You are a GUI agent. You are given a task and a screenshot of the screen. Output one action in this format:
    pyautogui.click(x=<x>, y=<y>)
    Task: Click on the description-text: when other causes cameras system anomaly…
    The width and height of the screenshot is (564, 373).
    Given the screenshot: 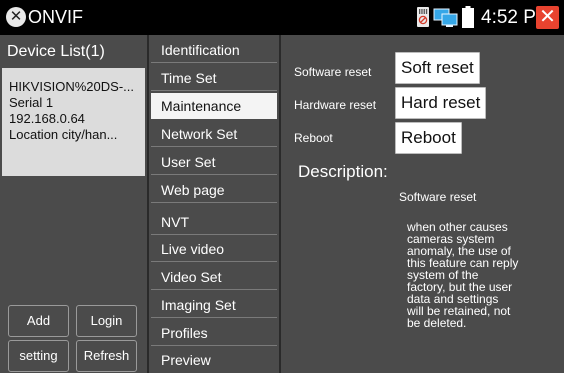 What is the action you would take?
    pyautogui.click(x=482, y=275)
    